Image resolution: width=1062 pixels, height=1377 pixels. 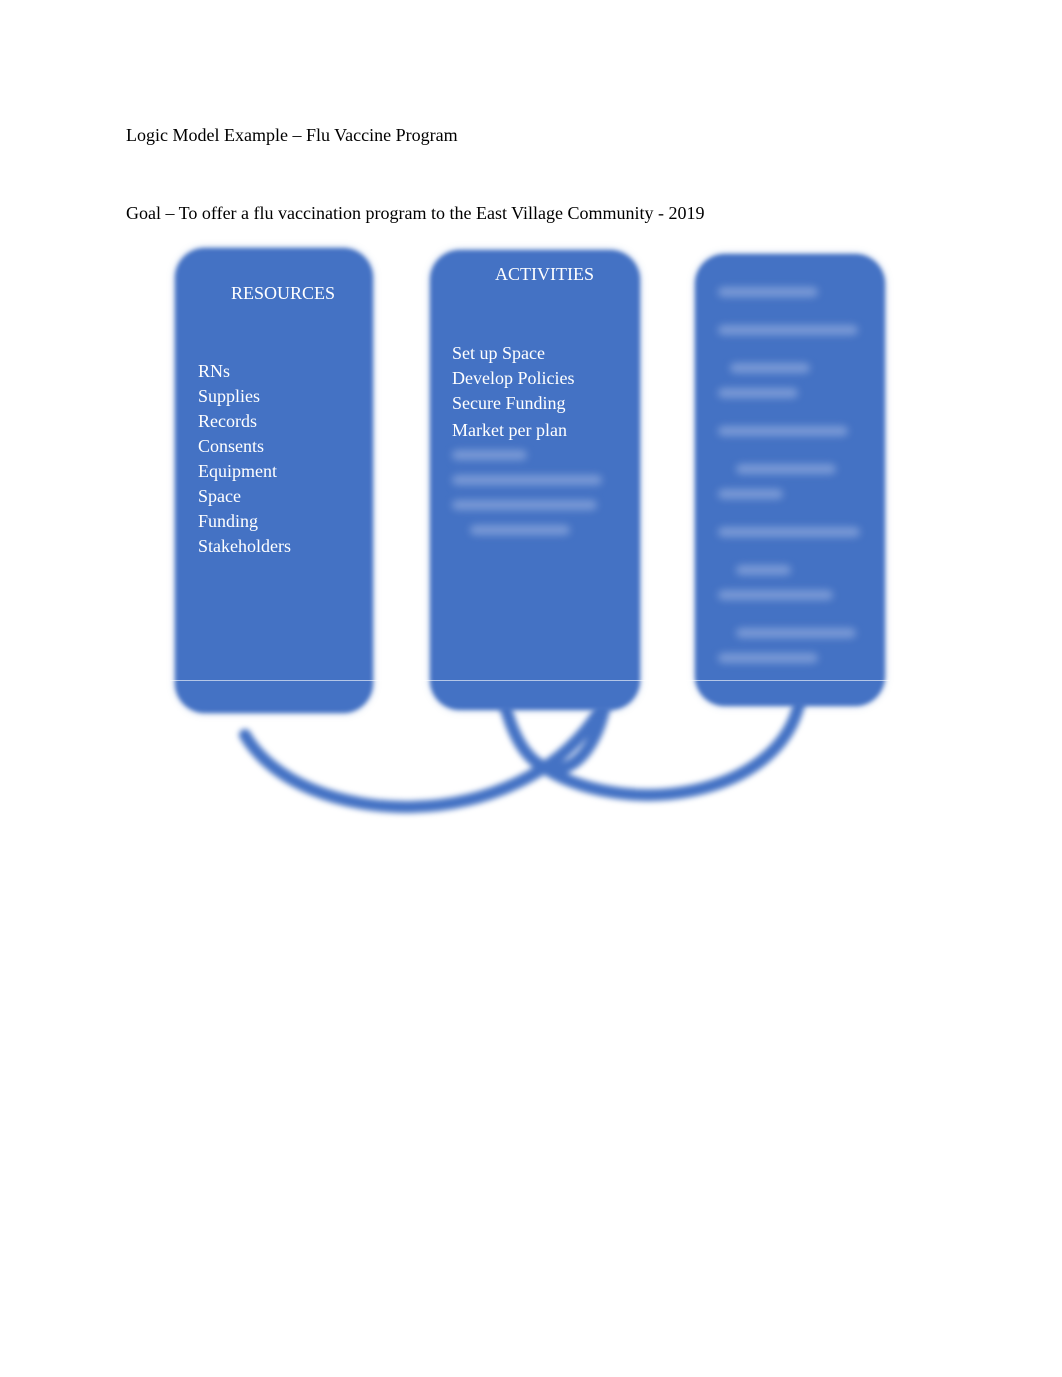 What do you see at coordinates (422, 758) in the screenshot?
I see `arrow-resources-to-outcomes` at bounding box center [422, 758].